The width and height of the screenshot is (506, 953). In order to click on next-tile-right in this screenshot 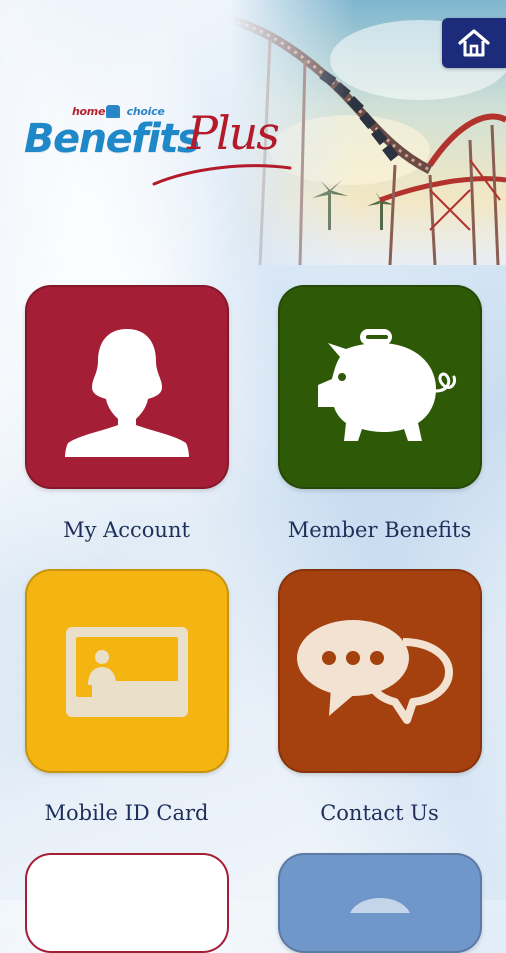, I will do `click(380, 903)`.